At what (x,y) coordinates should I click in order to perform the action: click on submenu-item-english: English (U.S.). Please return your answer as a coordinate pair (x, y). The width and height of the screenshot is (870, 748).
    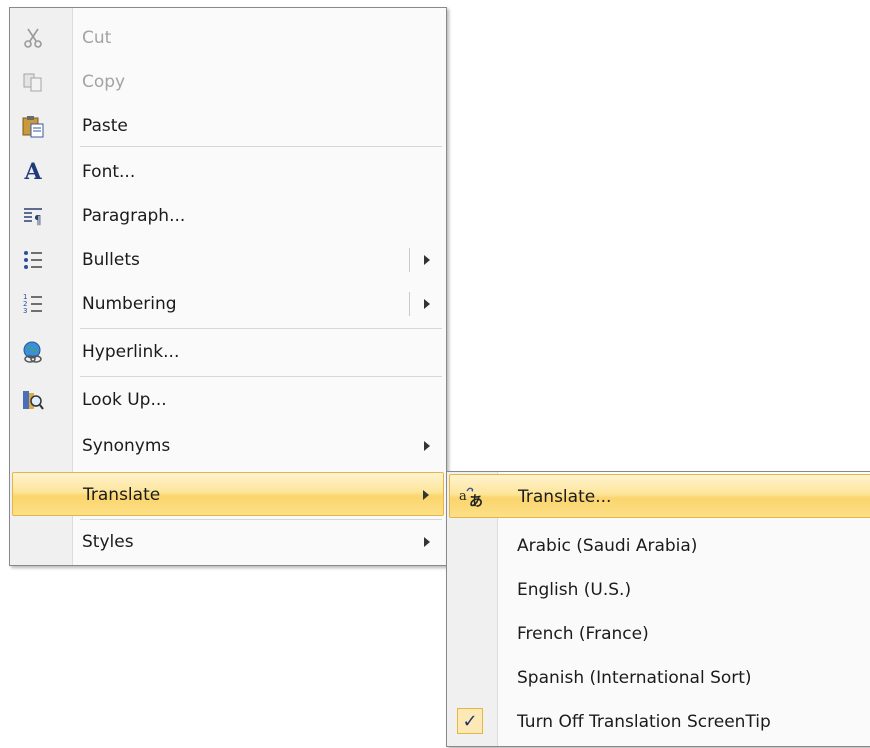
    Looking at the image, I should click on (659, 590).